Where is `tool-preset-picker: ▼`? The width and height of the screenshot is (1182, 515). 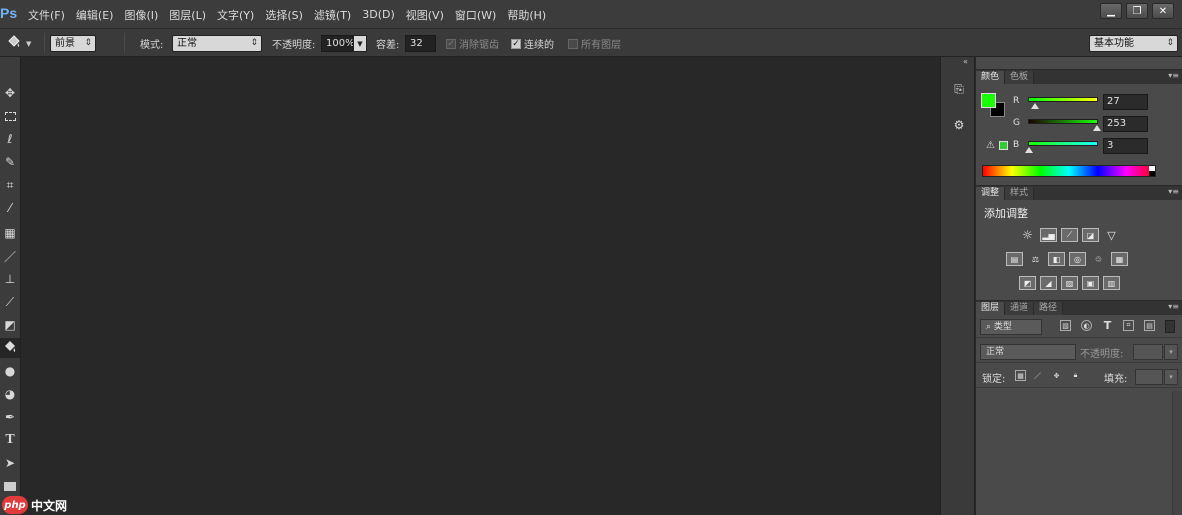 tool-preset-picker: ▼ is located at coordinates (18, 43).